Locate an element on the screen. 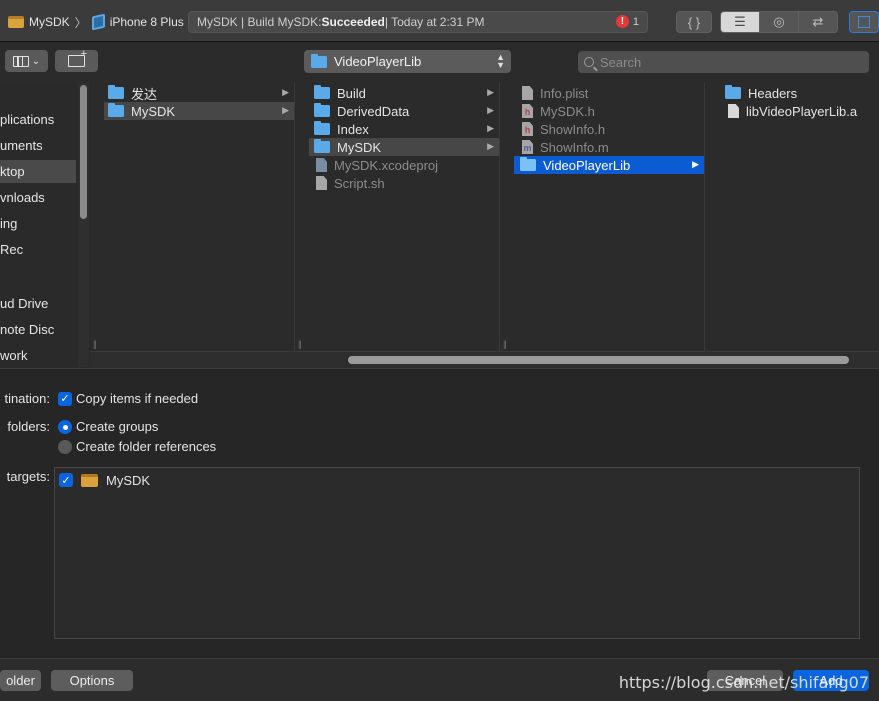 The image size is (879, 701). standard-editor-button: ☰ is located at coordinates (740, 22).